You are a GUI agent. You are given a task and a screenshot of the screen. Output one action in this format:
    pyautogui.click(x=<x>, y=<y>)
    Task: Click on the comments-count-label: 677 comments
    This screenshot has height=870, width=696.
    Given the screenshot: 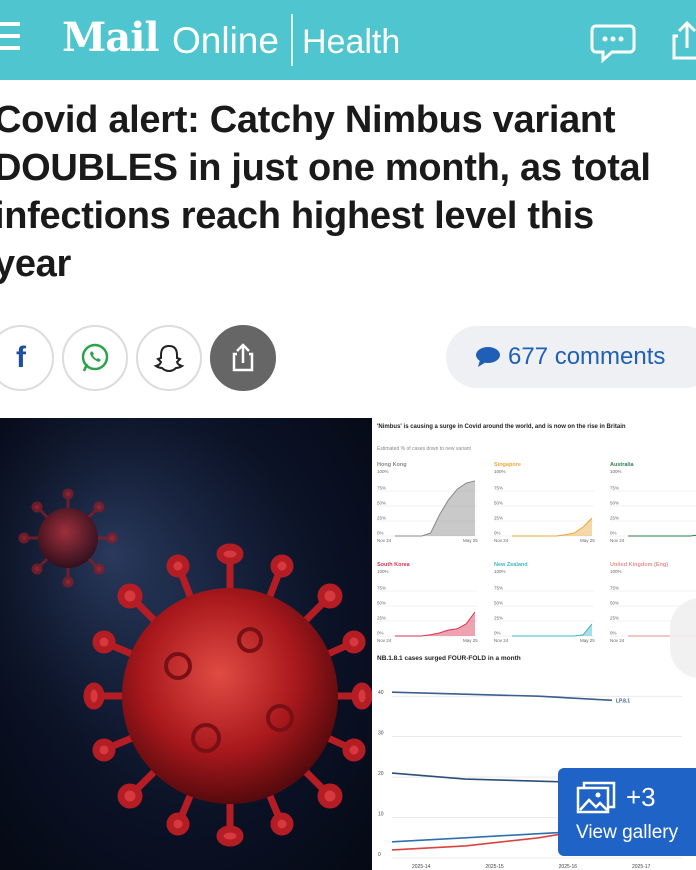 What is the action you would take?
    pyautogui.click(x=587, y=356)
    